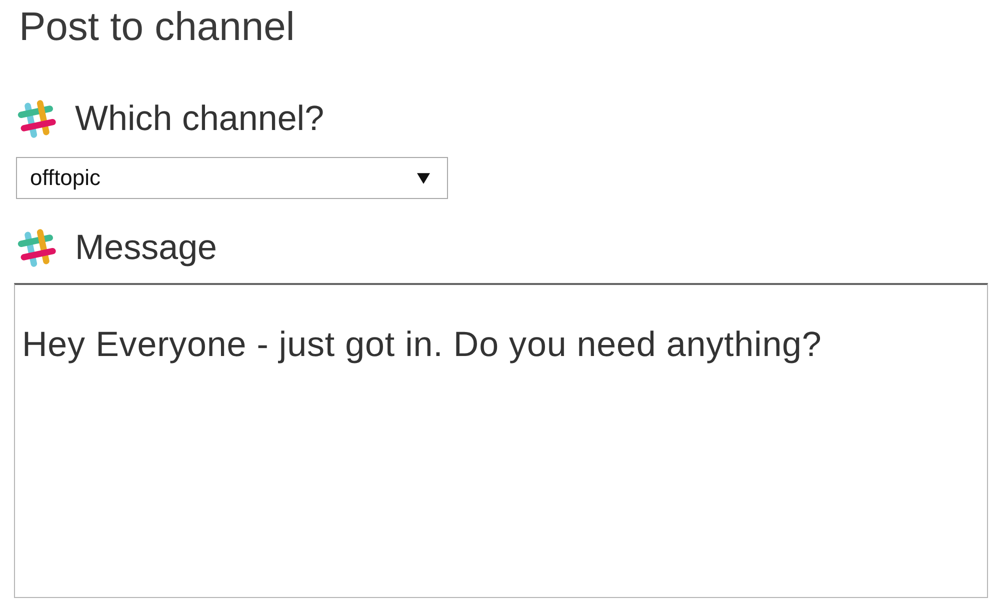 The image size is (1000, 616). Describe the element at coordinates (199, 119) in the screenshot. I see `field-label: Which channel?` at that location.